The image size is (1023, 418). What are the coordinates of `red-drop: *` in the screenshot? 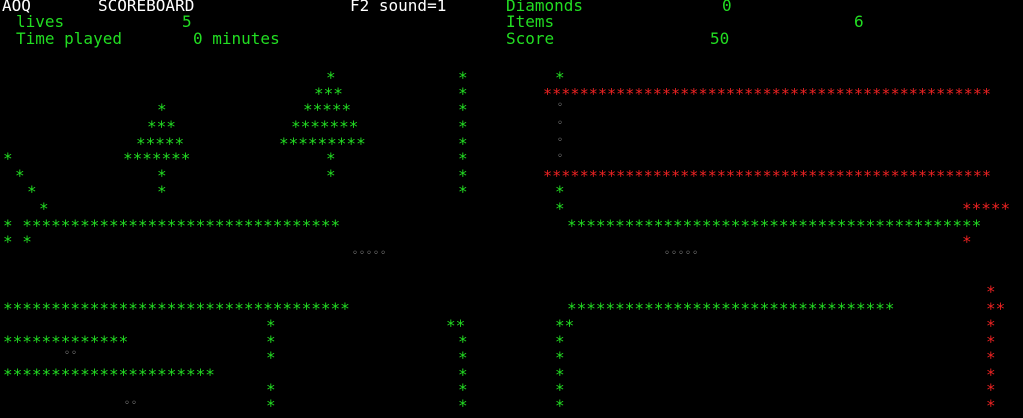 It's located at (967, 241).